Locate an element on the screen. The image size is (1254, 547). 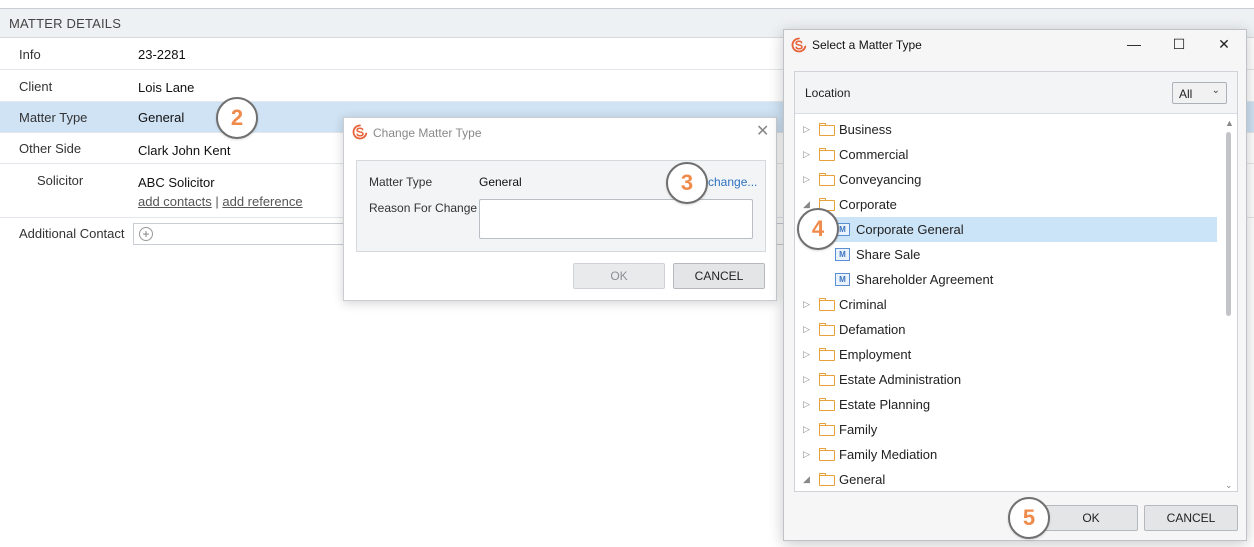
tree-item-label: Corporate is located at coordinates (868, 204).